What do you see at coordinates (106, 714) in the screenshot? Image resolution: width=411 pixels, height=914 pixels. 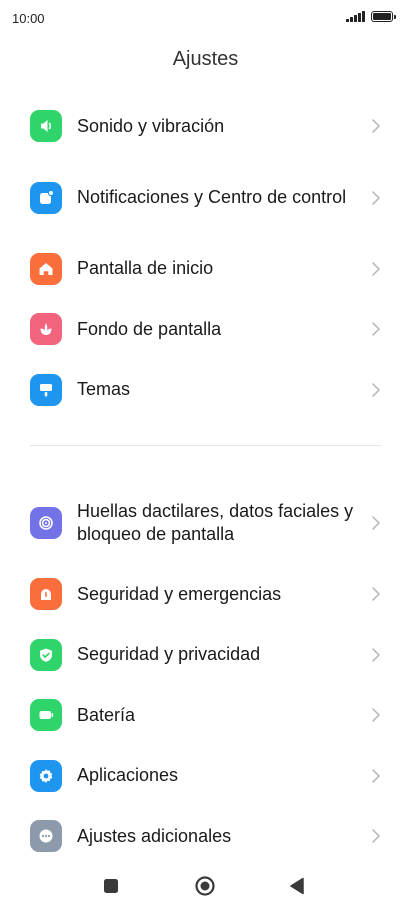 I see `settings-item-label: Batería` at bounding box center [106, 714].